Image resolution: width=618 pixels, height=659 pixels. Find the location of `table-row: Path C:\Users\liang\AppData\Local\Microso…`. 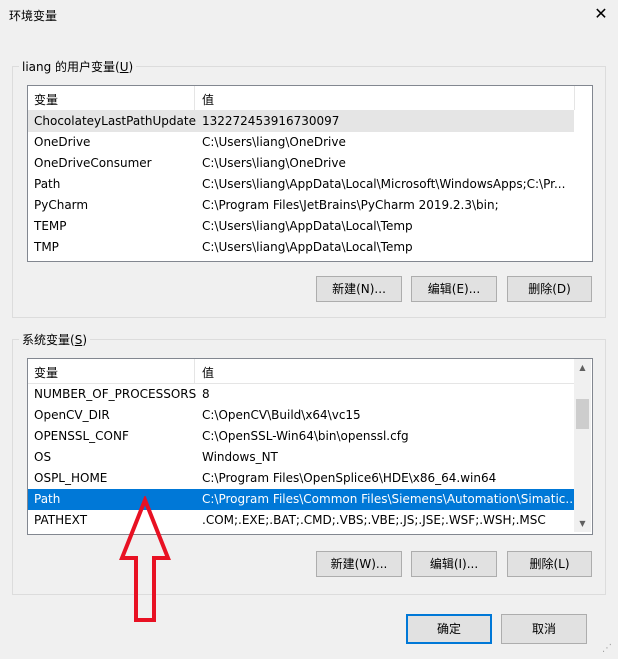

table-row: Path C:\Users\liang\AppData\Local\Microso… is located at coordinates (301, 184).